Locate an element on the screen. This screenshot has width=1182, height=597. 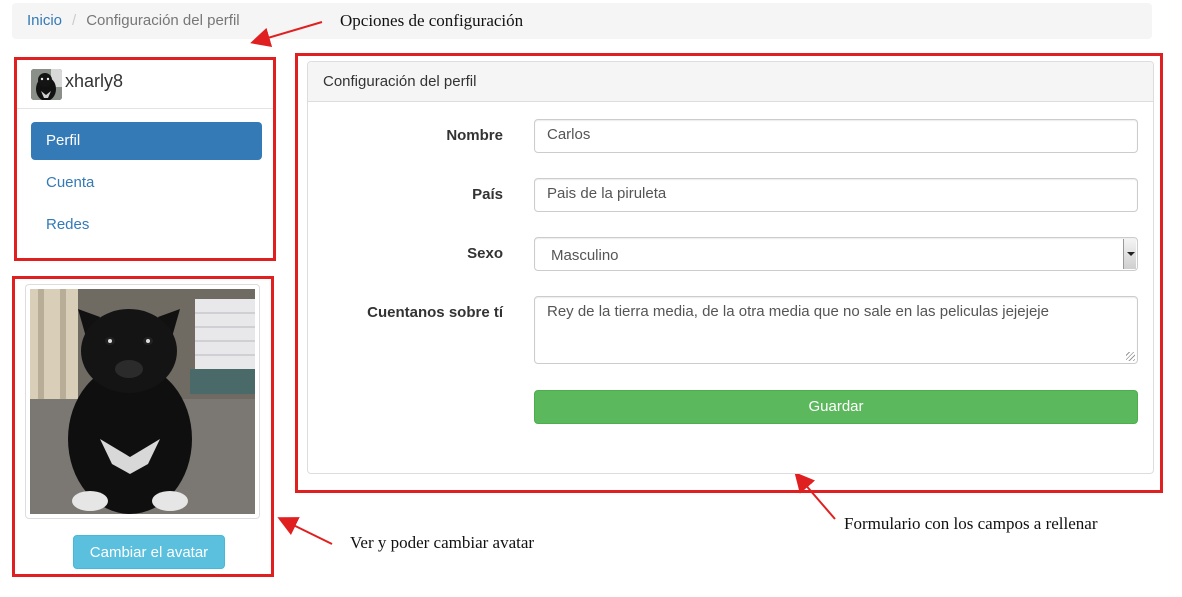
nav-item-cuenta: Cuenta is located at coordinates (146, 183).